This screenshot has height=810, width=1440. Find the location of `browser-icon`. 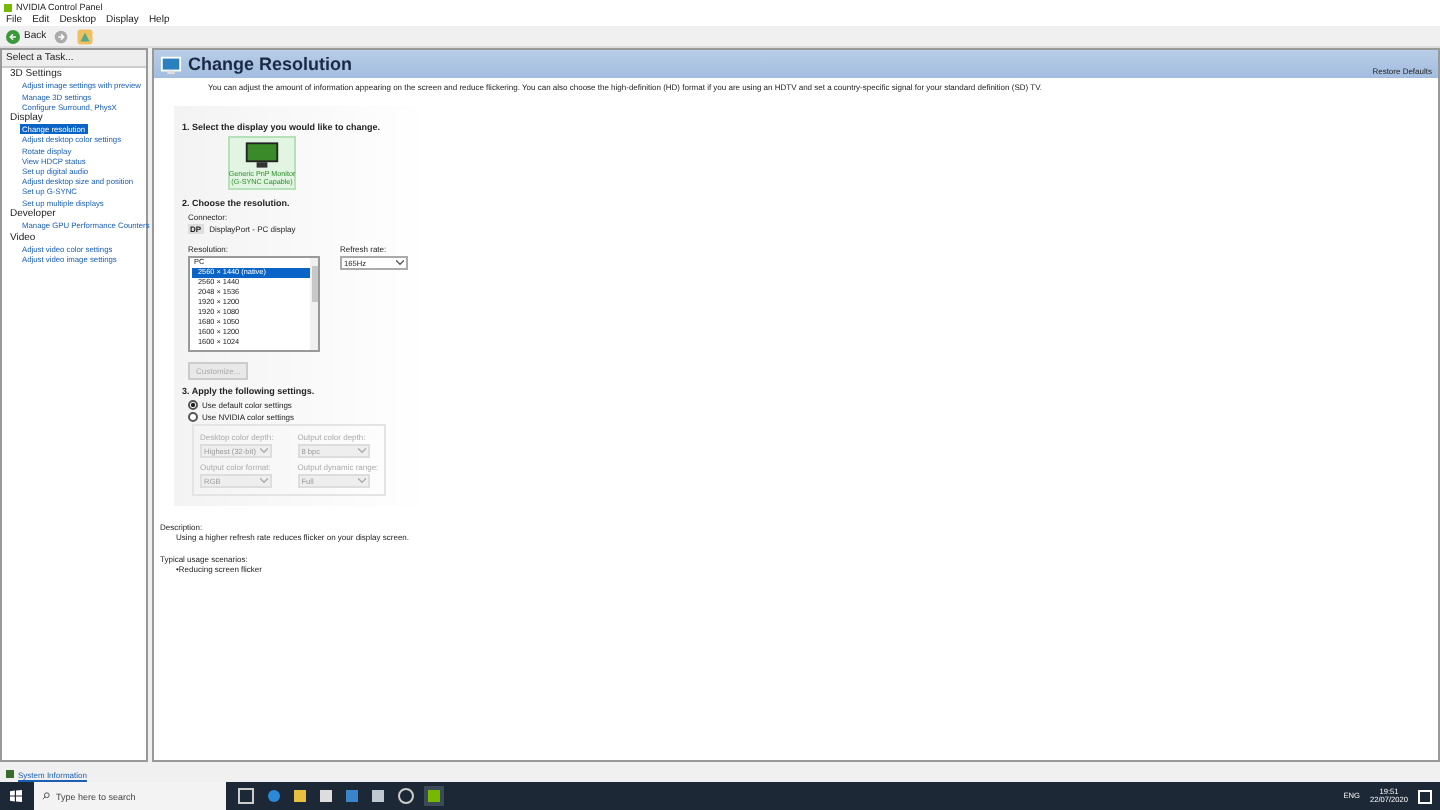

browser-icon is located at coordinates (274, 796).